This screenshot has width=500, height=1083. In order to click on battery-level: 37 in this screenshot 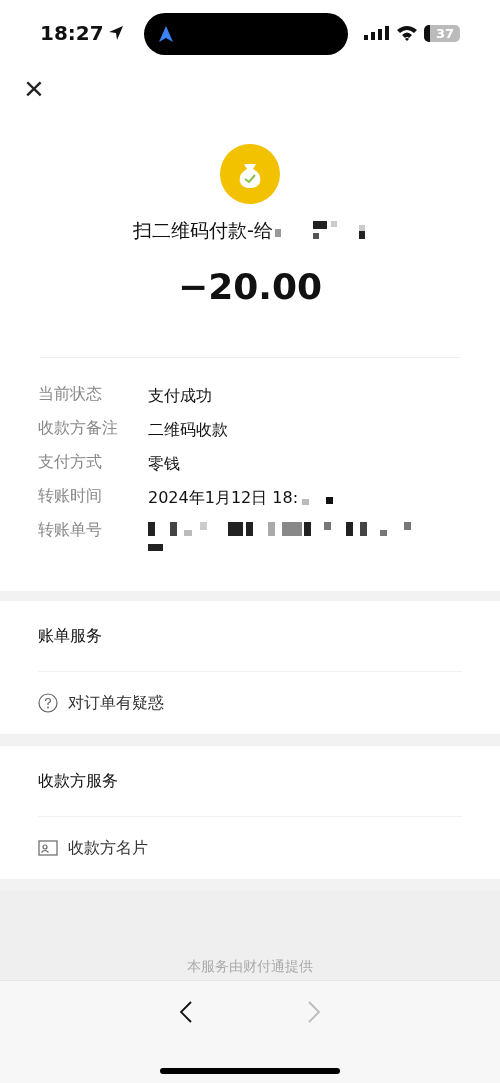, I will do `click(441, 33)`.